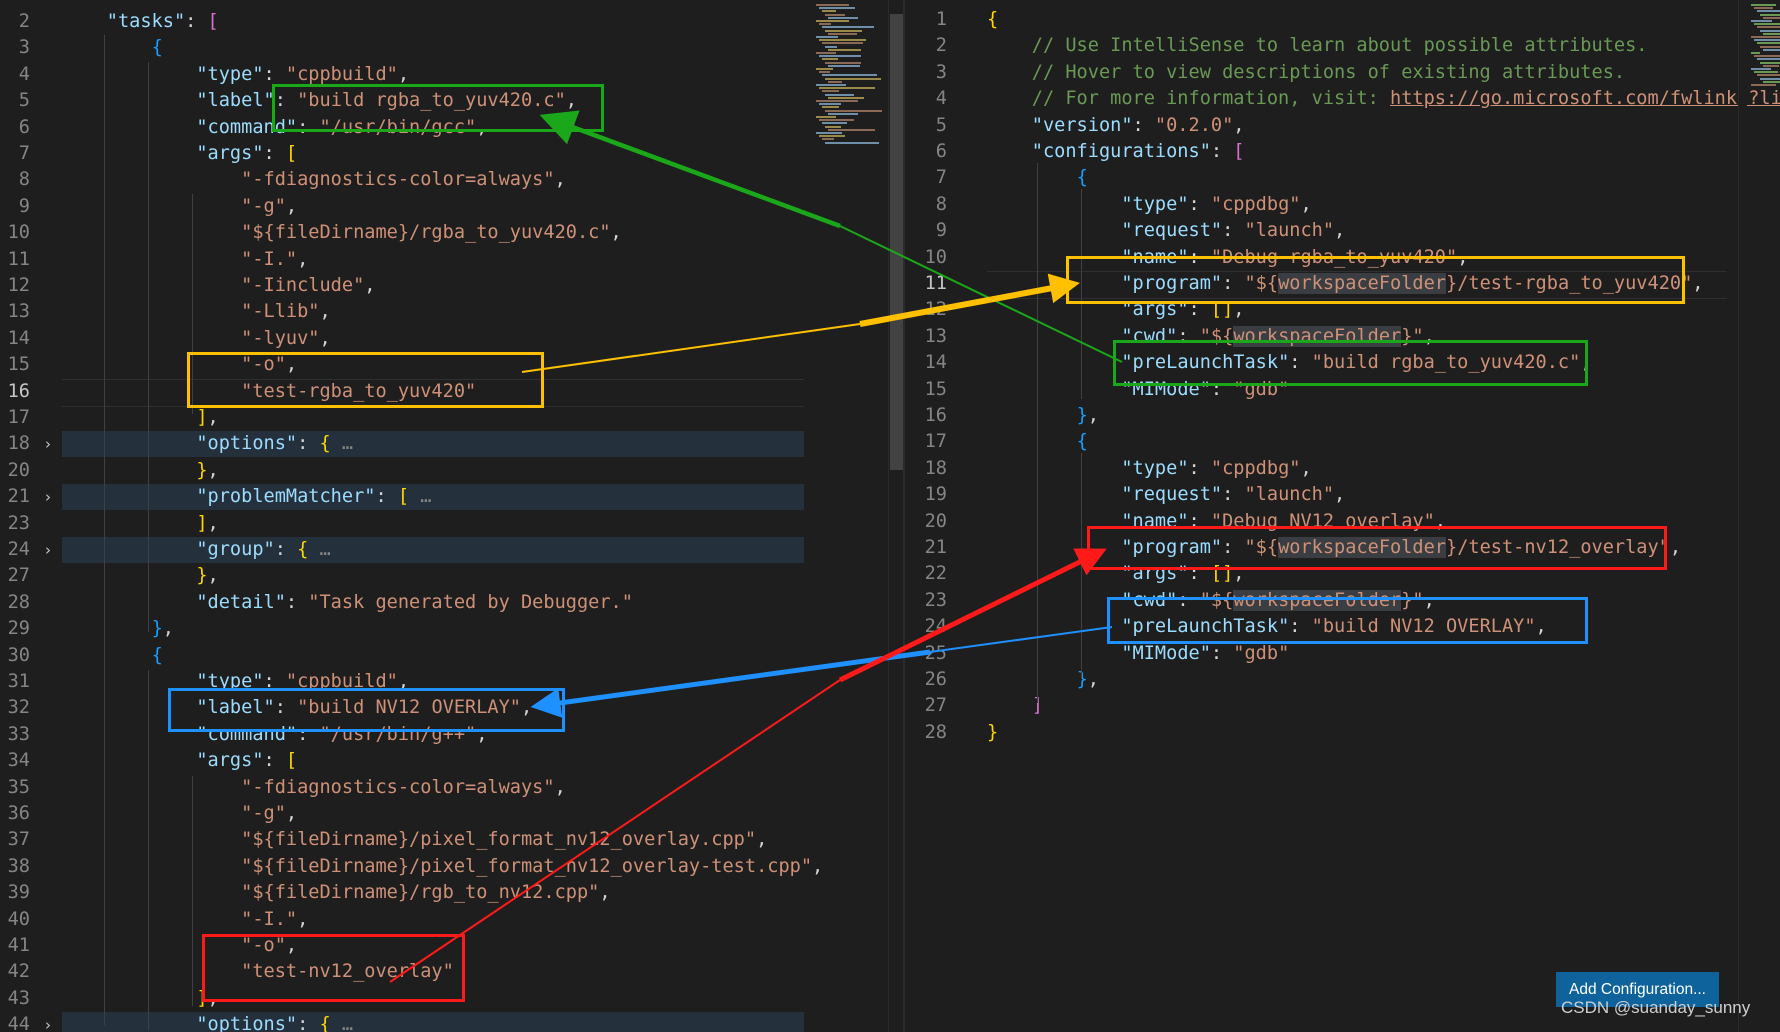 This screenshot has height=1032, width=1780. I want to click on code-line: 40 "-I.",, so click(406, 920).